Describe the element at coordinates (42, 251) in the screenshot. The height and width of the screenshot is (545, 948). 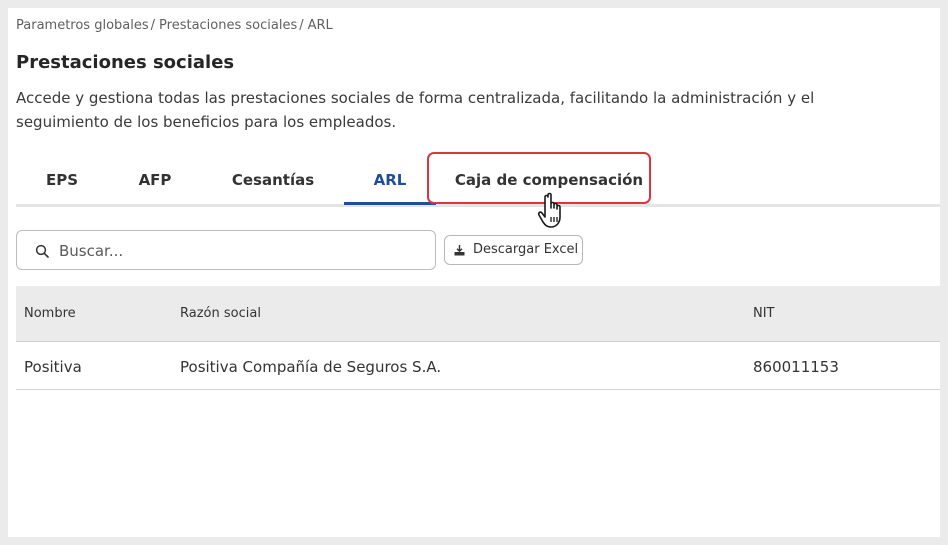
I see `search-icon` at that location.